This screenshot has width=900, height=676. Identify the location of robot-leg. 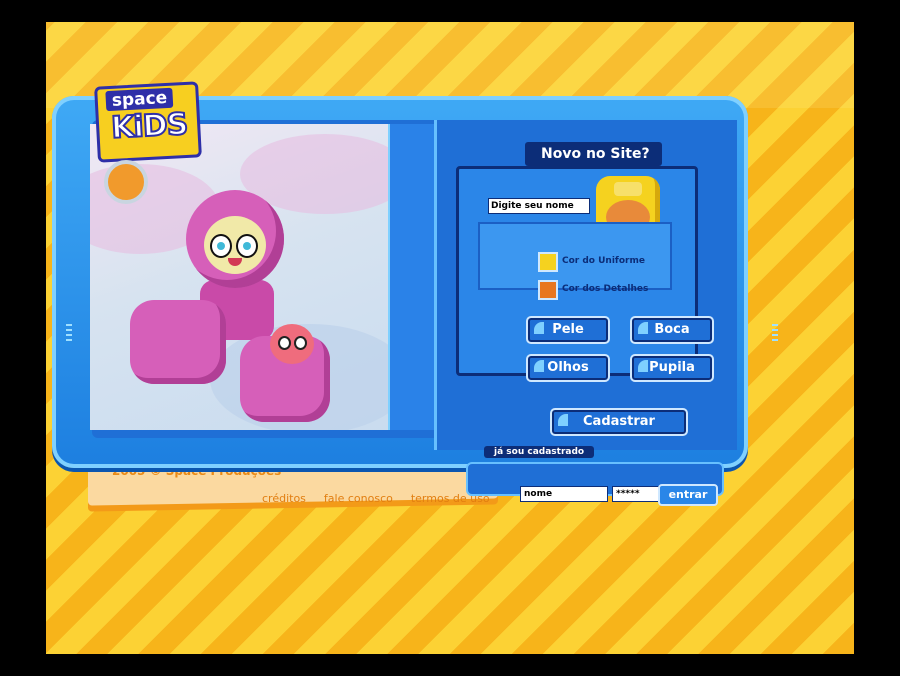
(178, 342).